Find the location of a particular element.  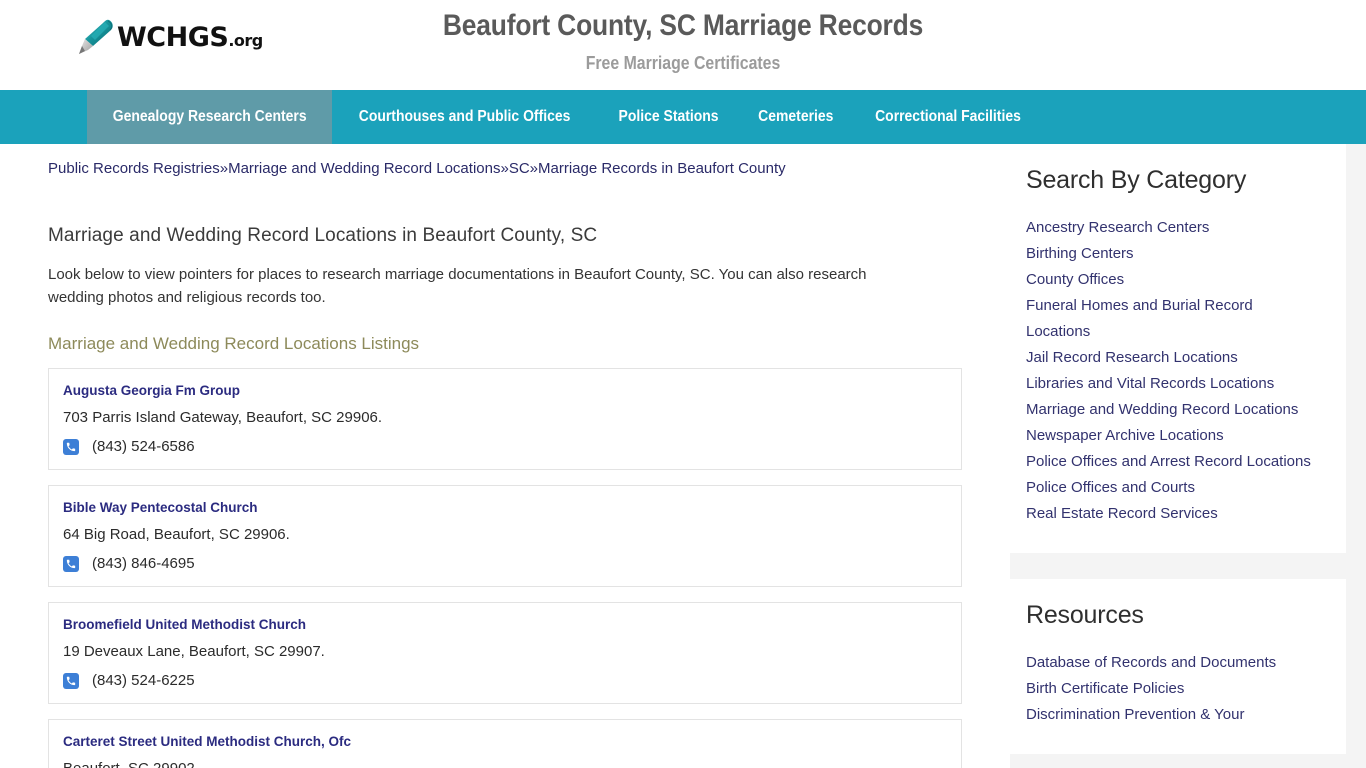

listing-name-link: Augusta Georgia Fm Group is located at coordinates (151, 390).